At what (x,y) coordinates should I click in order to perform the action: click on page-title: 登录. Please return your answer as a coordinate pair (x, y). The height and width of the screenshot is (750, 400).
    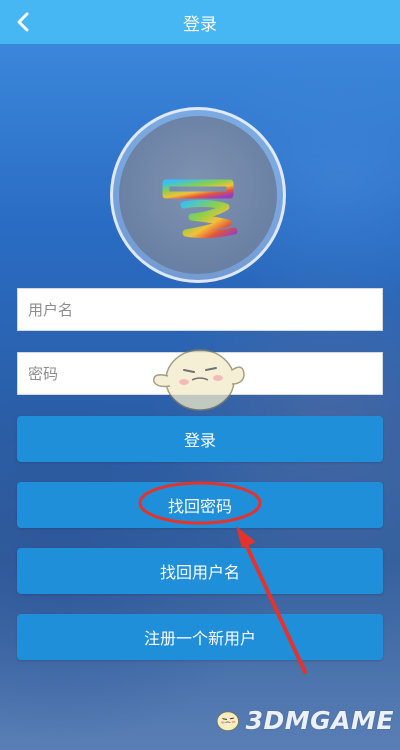
    Looking at the image, I should click on (200, 24).